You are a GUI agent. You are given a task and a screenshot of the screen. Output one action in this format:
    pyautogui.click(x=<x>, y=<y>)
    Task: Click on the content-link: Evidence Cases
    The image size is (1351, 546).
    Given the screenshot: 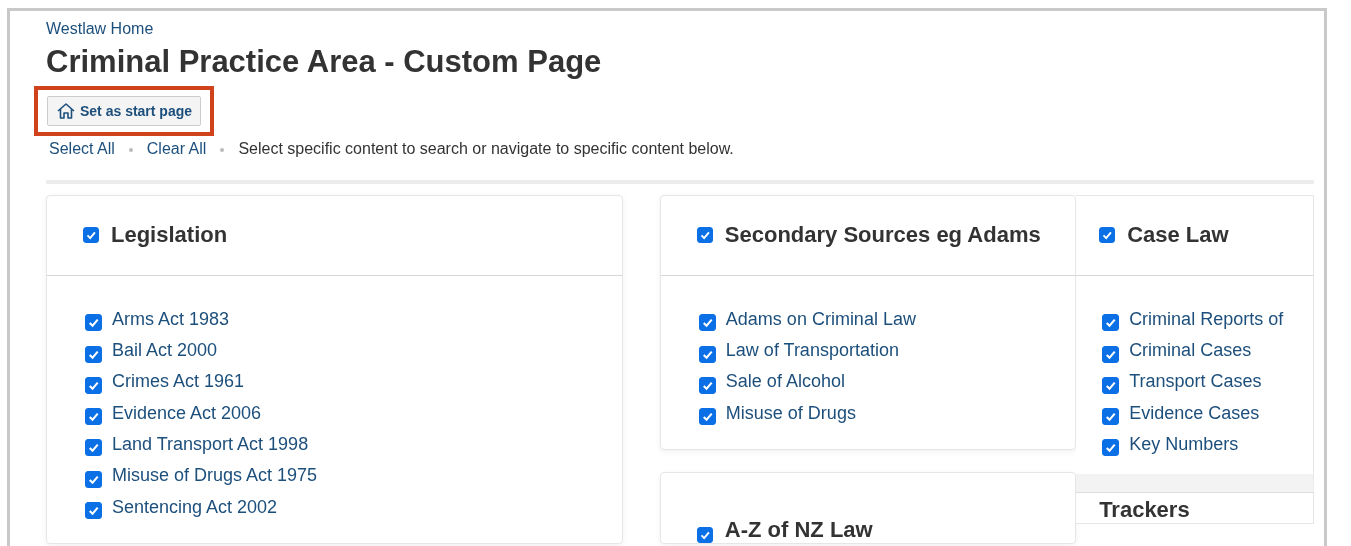 What is the action you would take?
    pyautogui.click(x=1194, y=413)
    